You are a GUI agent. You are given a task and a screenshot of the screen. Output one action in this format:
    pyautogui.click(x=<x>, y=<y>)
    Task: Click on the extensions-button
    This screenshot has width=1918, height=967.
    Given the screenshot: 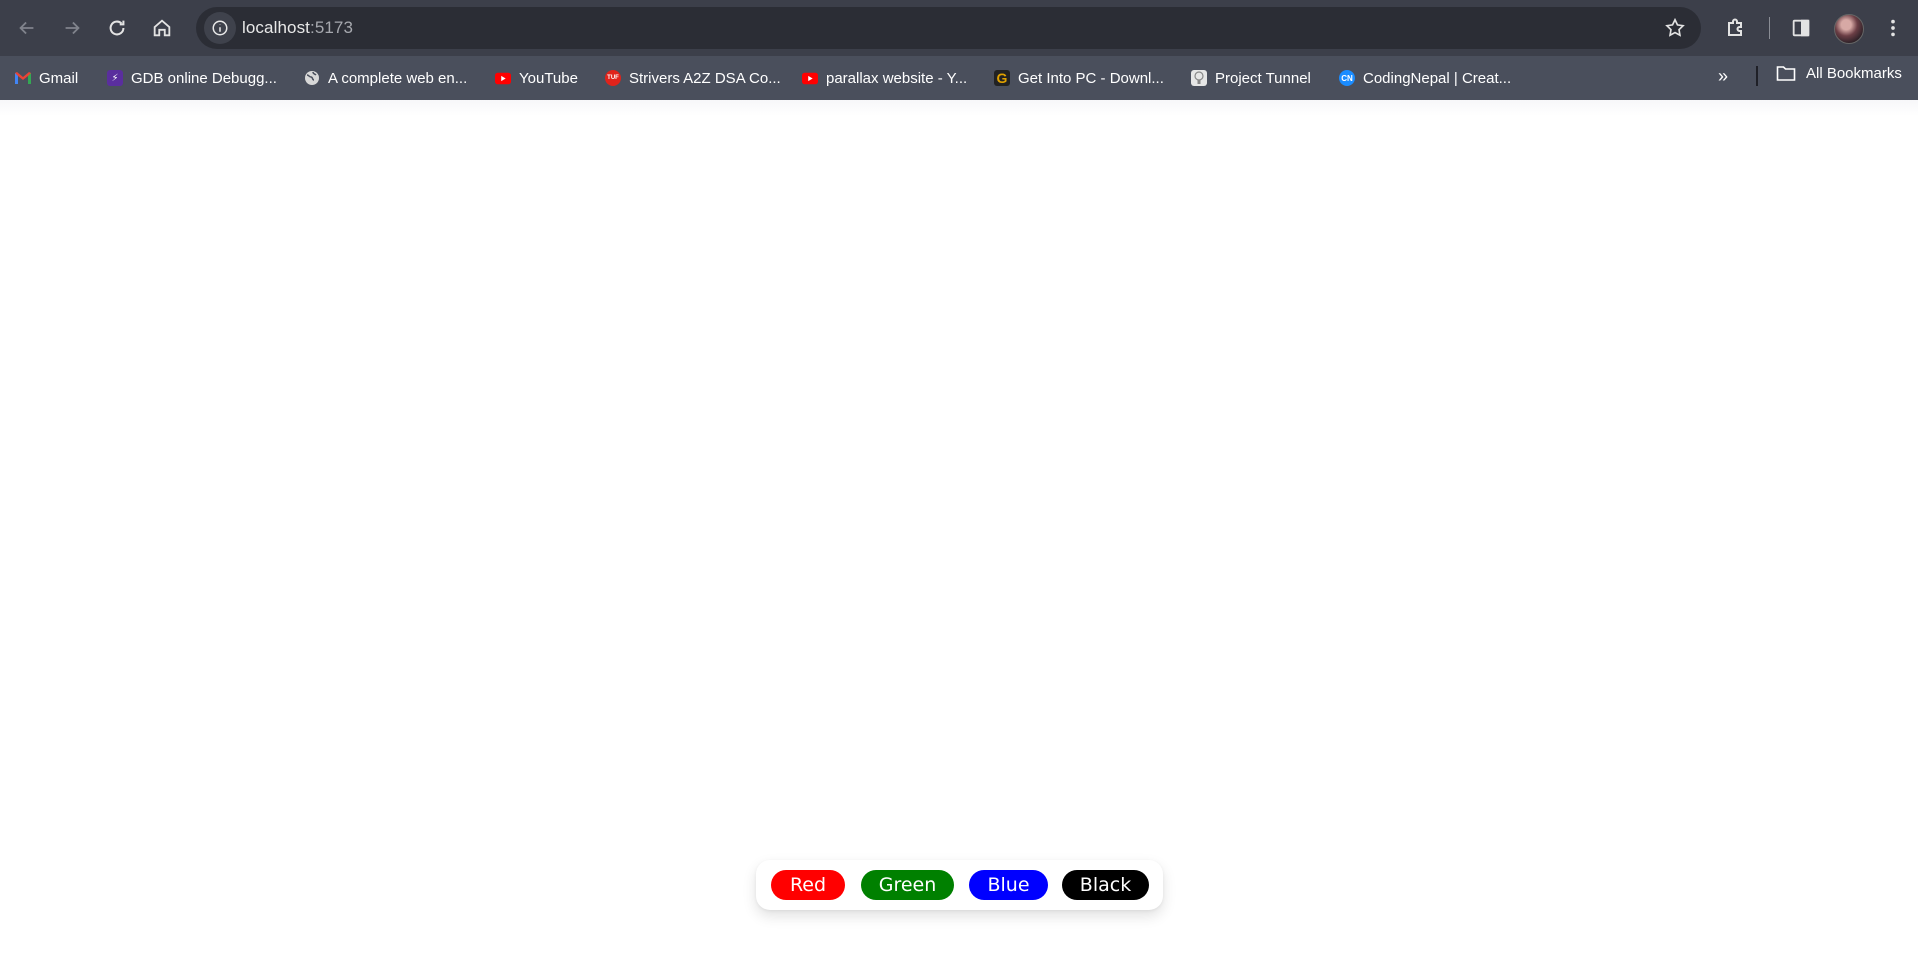 What is the action you would take?
    pyautogui.click(x=1736, y=28)
    